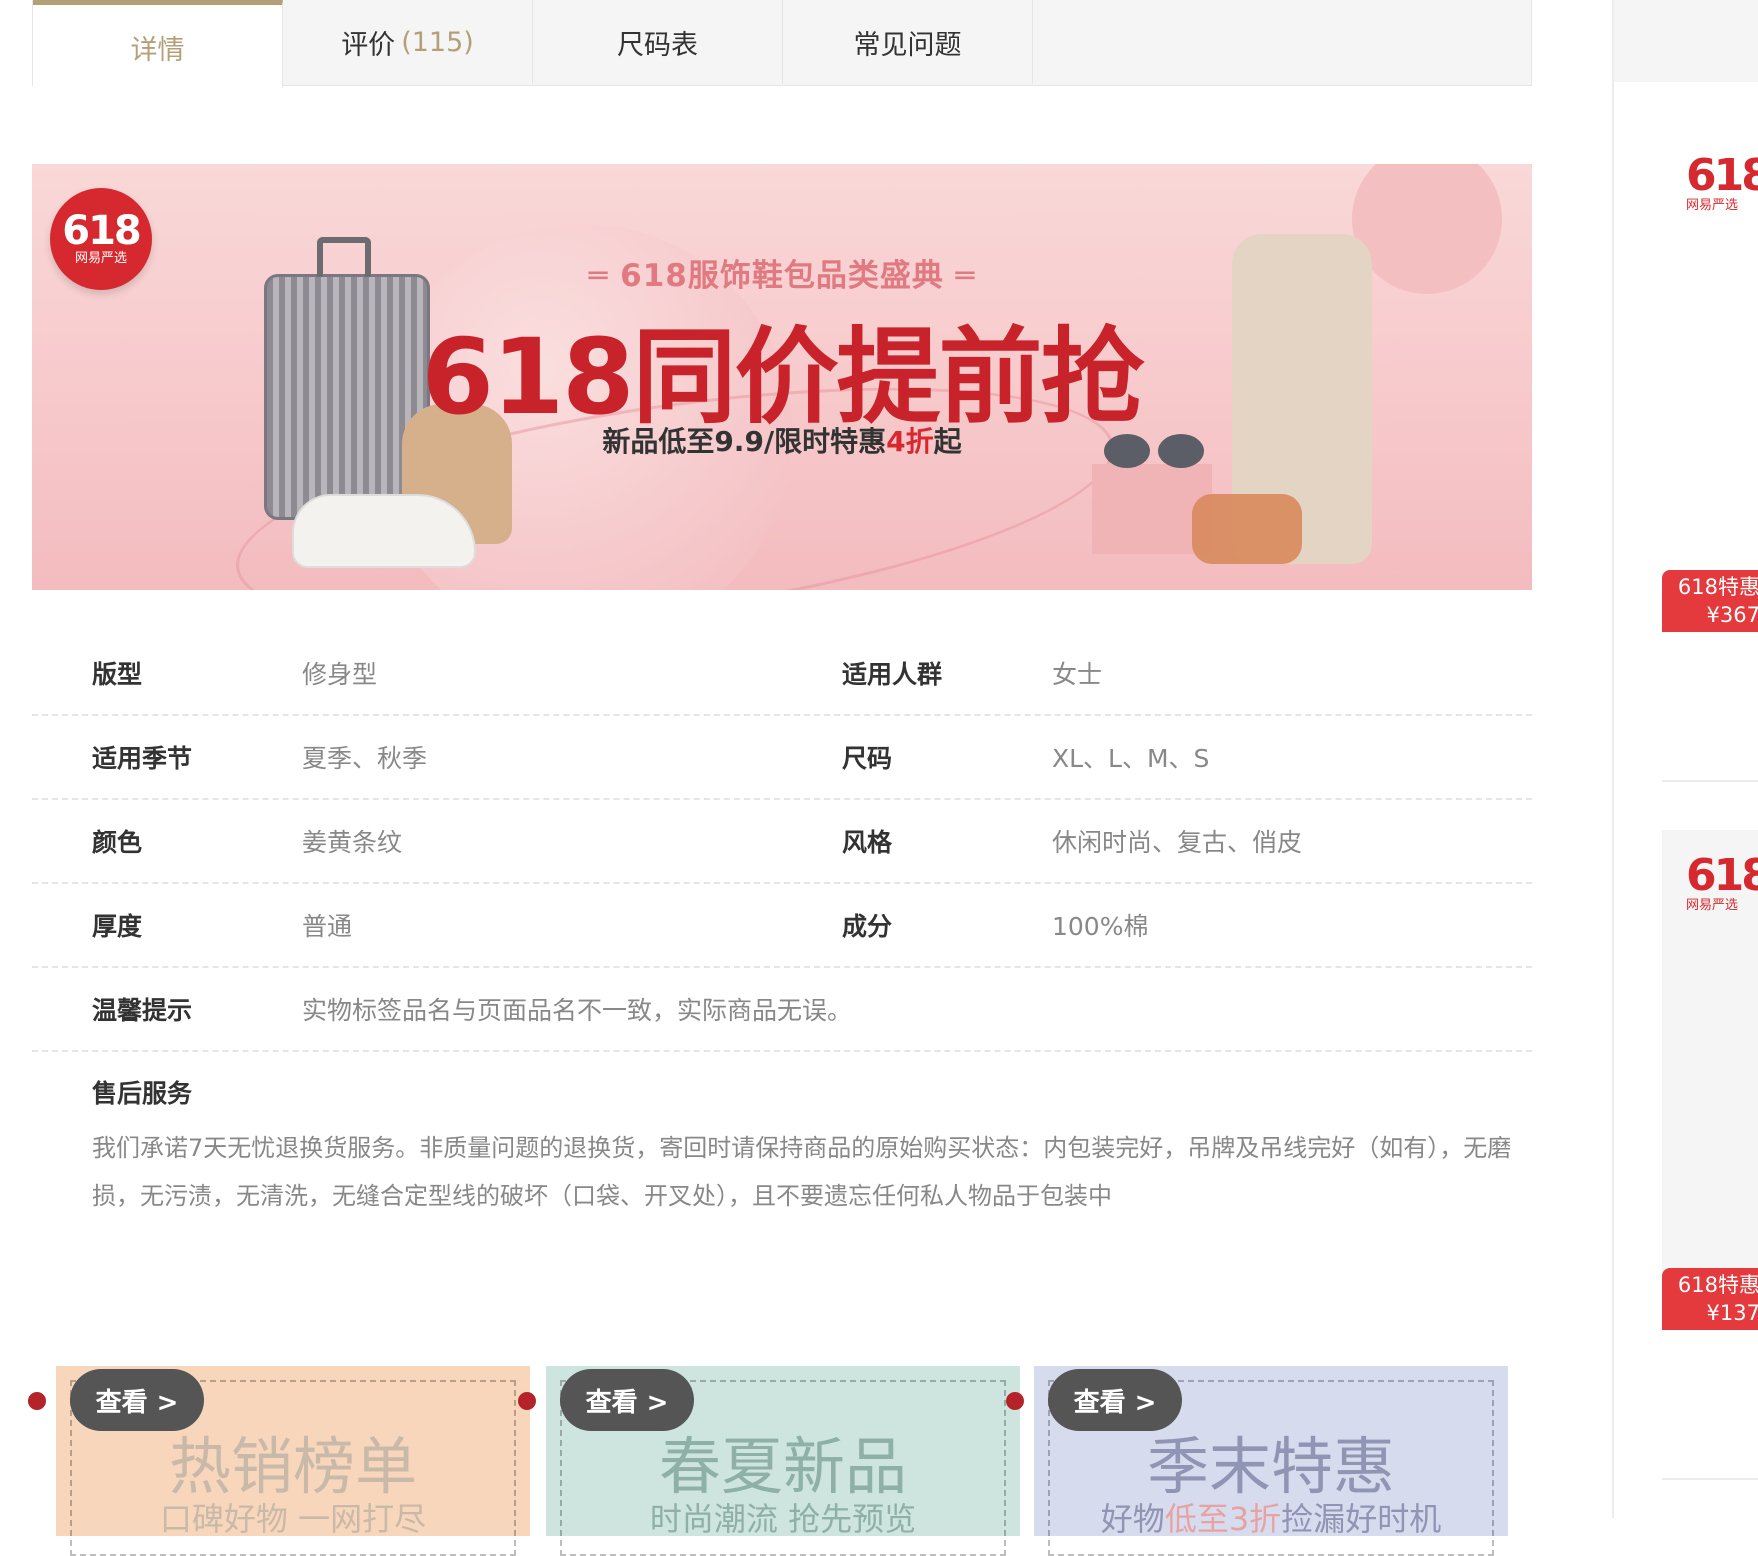  I want to click on promo-subtitle: 口碑好物 一网打尽, so click(293, 1519).